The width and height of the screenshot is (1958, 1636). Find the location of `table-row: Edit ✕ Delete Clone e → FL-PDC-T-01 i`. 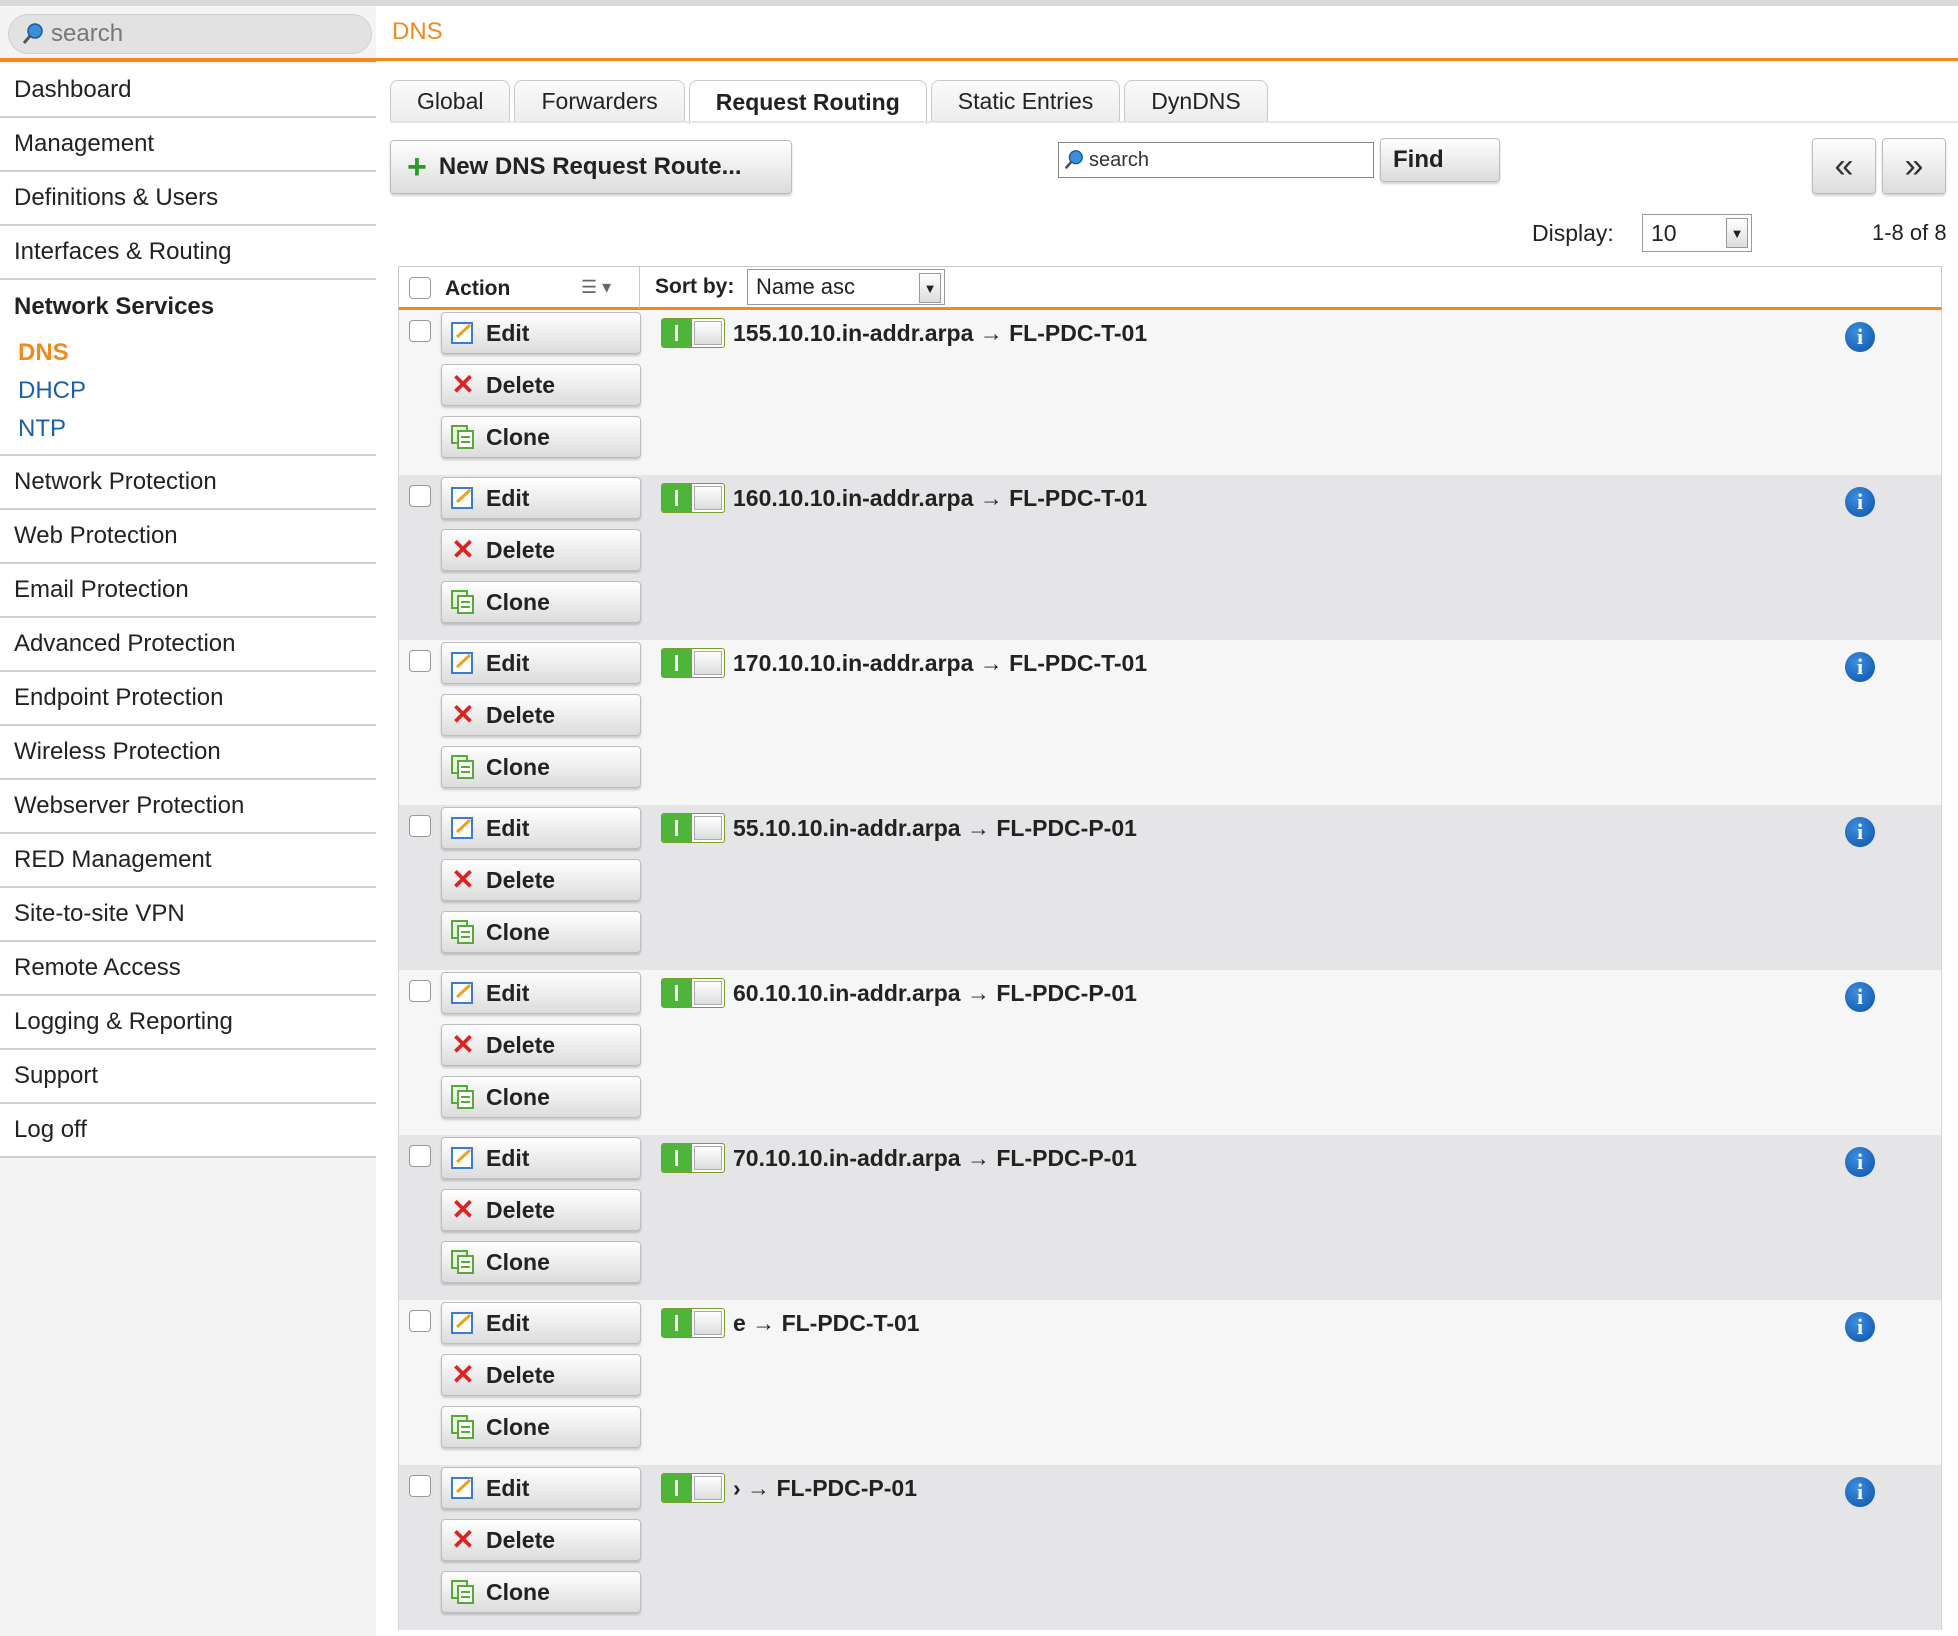

table-row: Edit ✕ Delete Clone e → FL-PDC-T-01 i is located at coordinates (1170, 1382).